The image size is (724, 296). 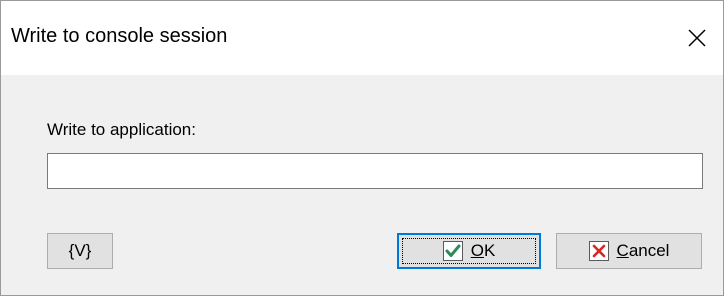 What do you see at coordinates (598, 251) in the screenshot?
I see `cancel-x-icon` at bounding box center [598, 251].